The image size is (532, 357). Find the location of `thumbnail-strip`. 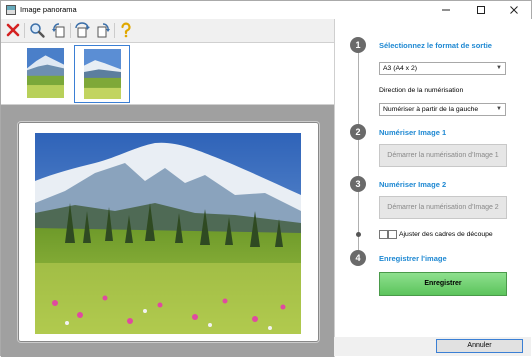

thumbnail-strip is located at coordinates (167, 74).